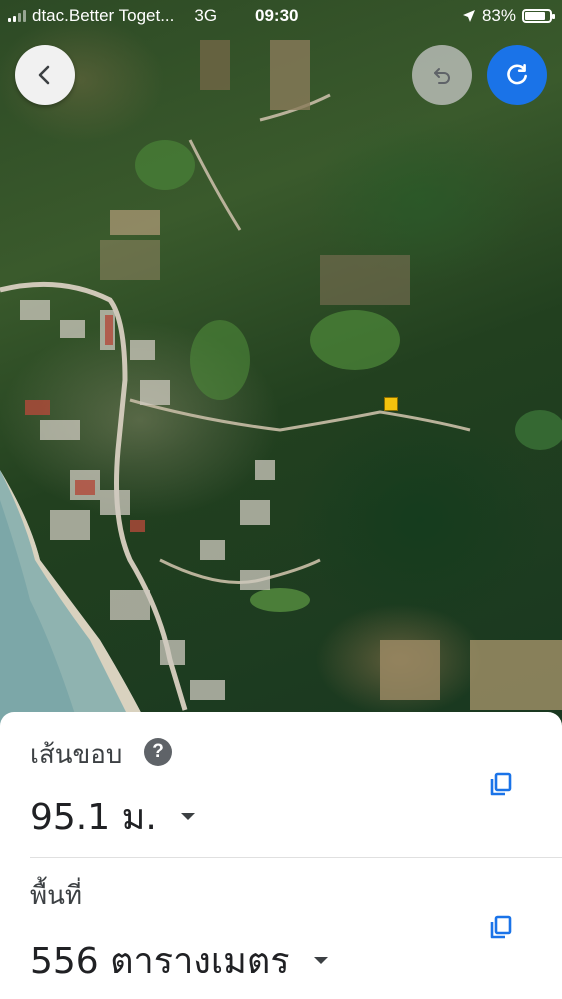 The image size is (562, 999). Describe the element at coordinates (160, 961) in the screenshot. I see `area-value: 556 ตารางเมตร` at that location.